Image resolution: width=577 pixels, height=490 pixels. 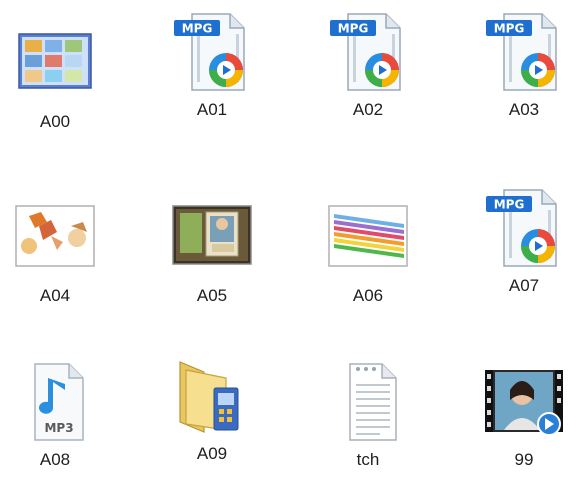 What do you see at coordinates (524, 109) in the screenshot?
I see `file-label: A03` at bounding box center [524, 109].